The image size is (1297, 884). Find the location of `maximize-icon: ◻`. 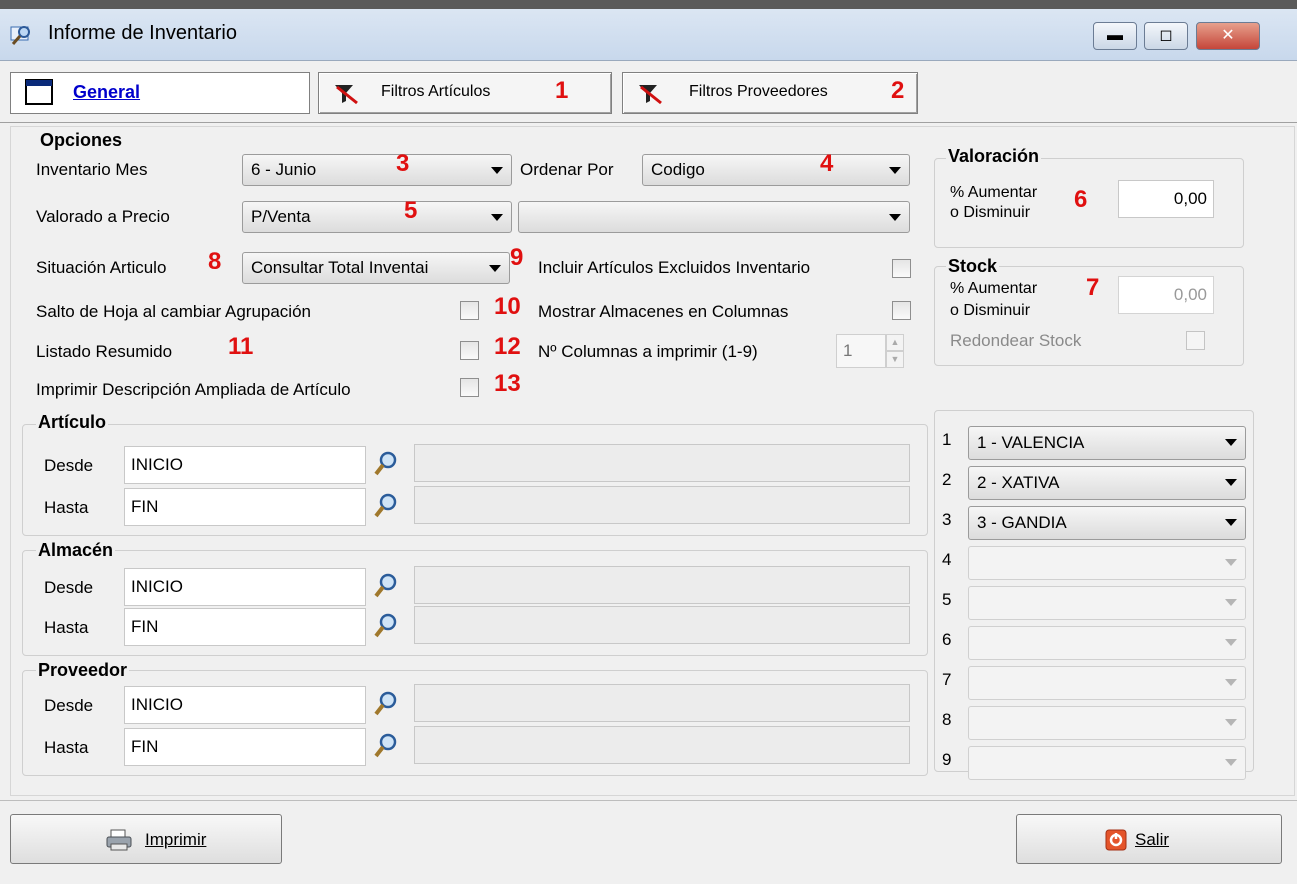

maximize-icon: ◻ is located at coordinates (1166, 35).